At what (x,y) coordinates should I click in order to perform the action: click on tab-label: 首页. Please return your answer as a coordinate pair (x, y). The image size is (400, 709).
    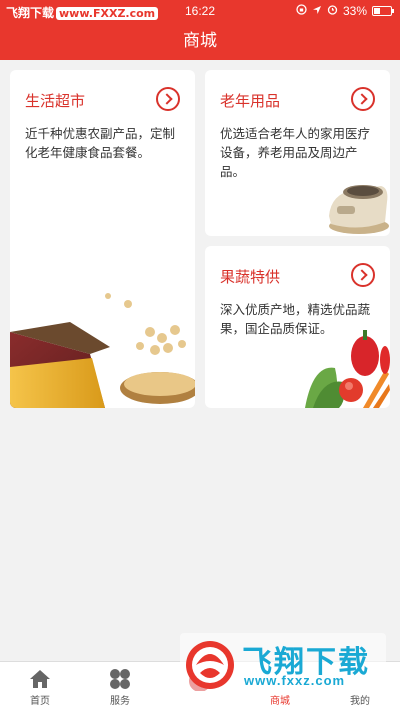
    Looking at the image, I should click on (40, 701).